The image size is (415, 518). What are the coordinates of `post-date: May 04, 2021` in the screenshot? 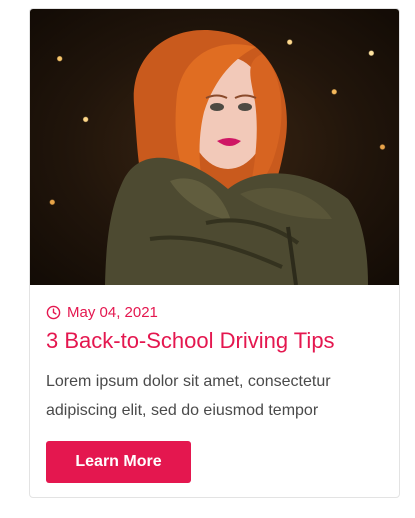 It's located at (112, 312).